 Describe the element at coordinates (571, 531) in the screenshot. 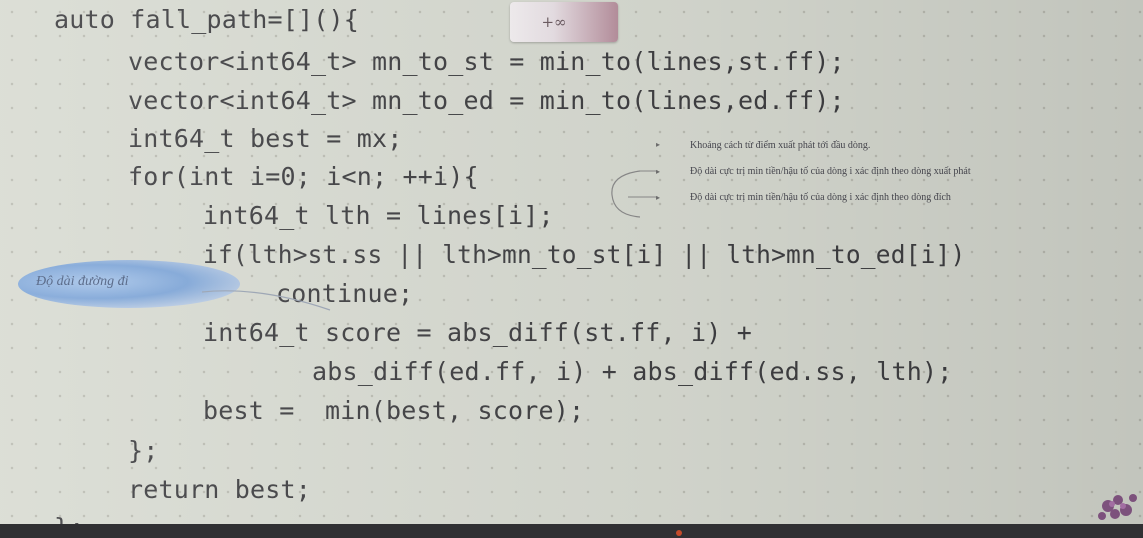

I see `bottom-bar` at that location.